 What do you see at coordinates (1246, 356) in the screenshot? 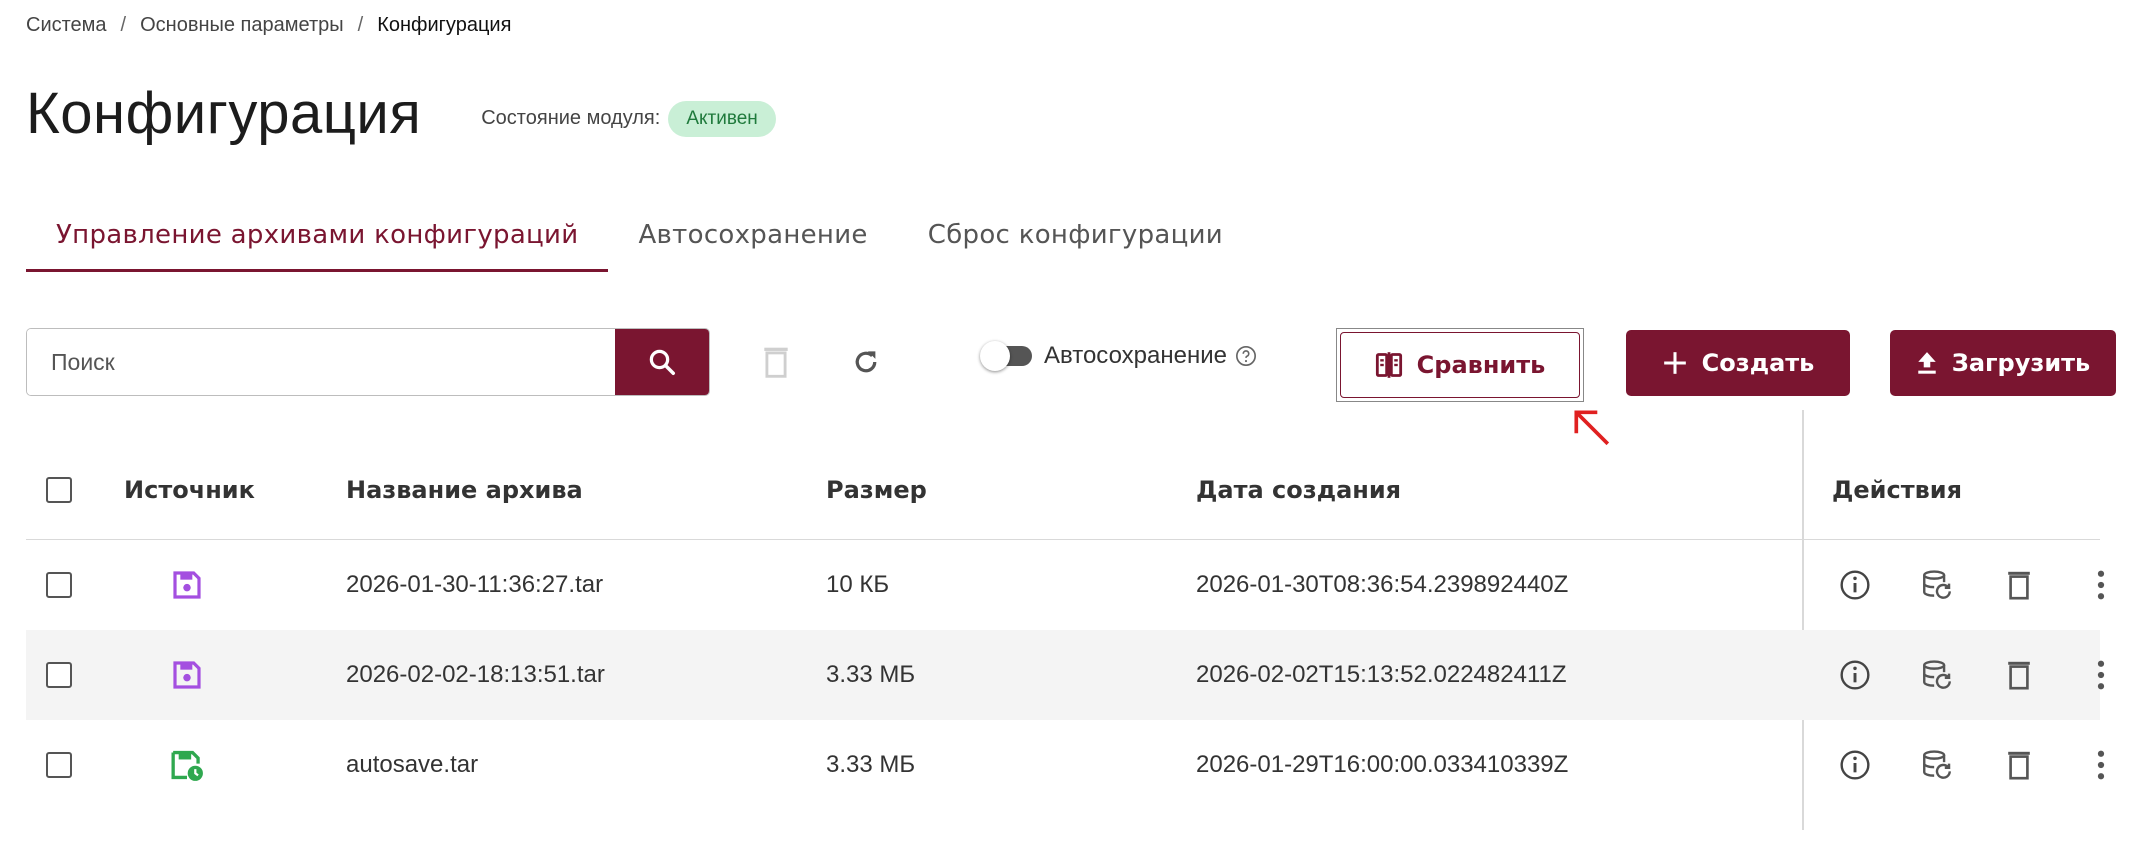
I see `help-icon` at bounding box center [1246, 356].